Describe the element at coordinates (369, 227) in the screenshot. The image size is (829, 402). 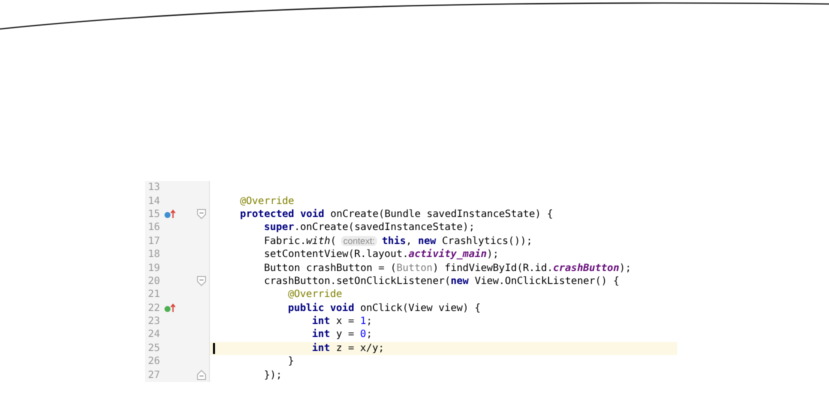
I see `code-line: super.onCreate(savedInstanceState);` at that location.